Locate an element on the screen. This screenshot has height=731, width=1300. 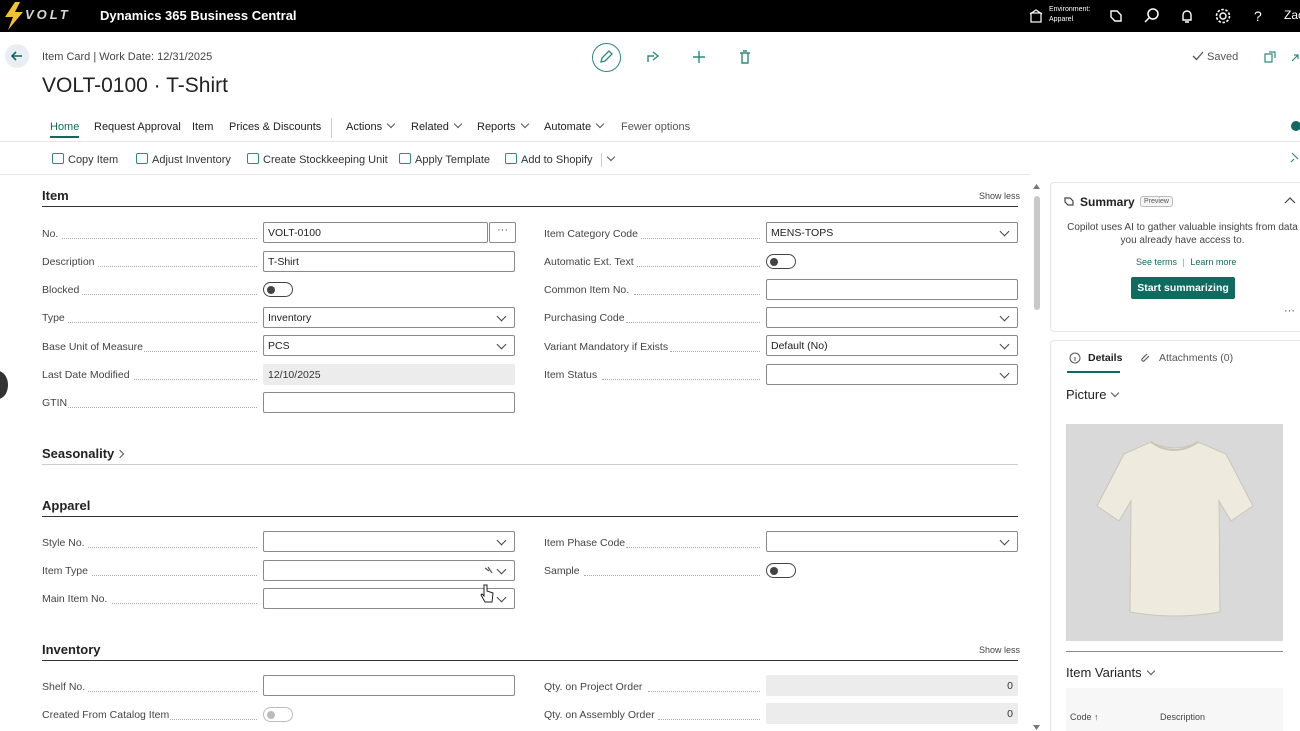
pin-icon is located at coordinates (1294, 158).